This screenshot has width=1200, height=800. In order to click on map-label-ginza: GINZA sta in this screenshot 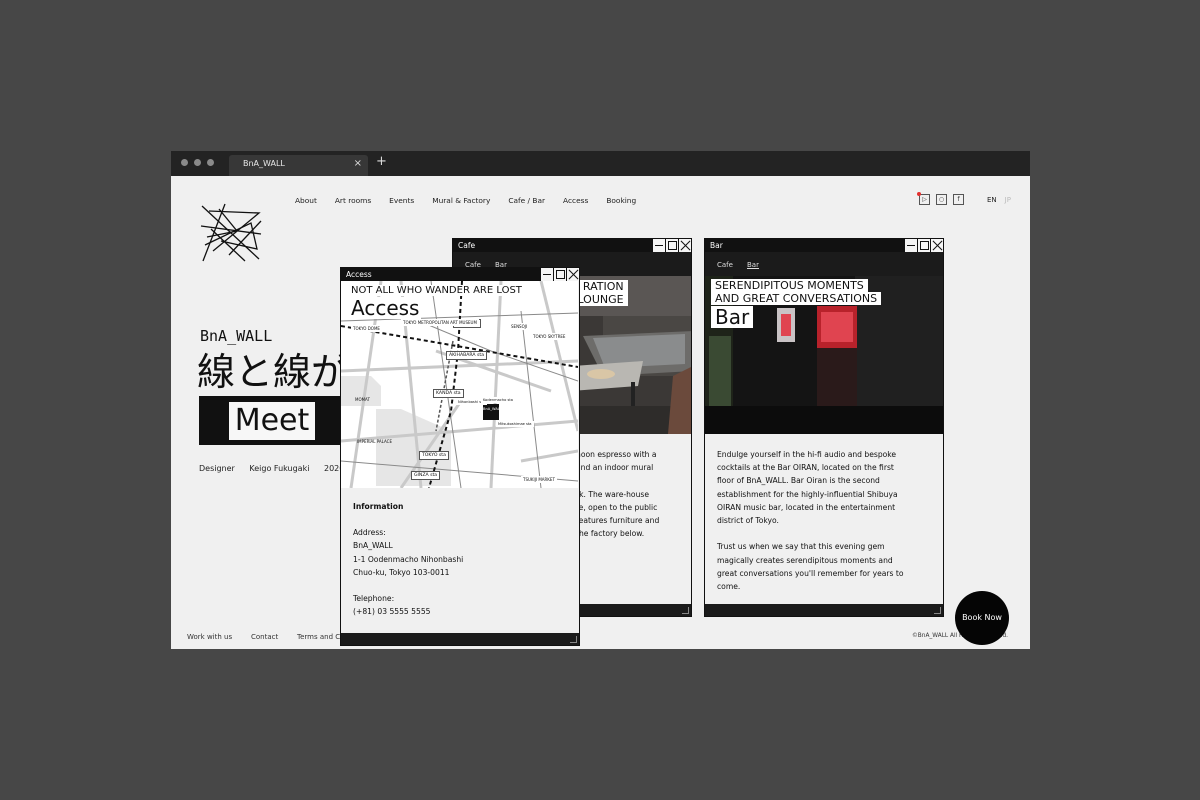, I will do `click(426, 475)`.